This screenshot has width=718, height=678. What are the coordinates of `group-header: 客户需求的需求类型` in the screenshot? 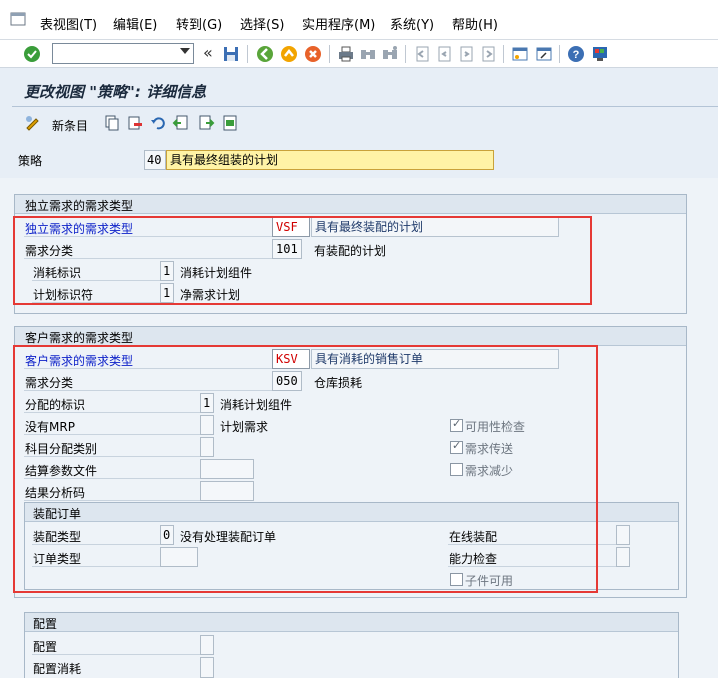 It's located at (350, 336).